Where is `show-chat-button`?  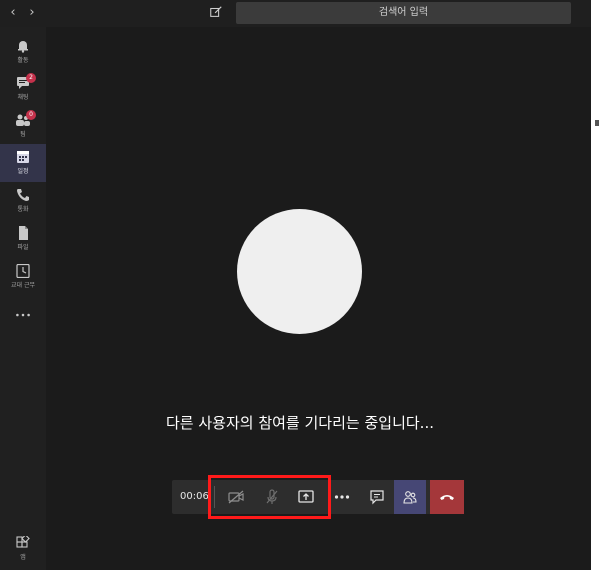 show-chat-button is located at coordinates (377, 497).